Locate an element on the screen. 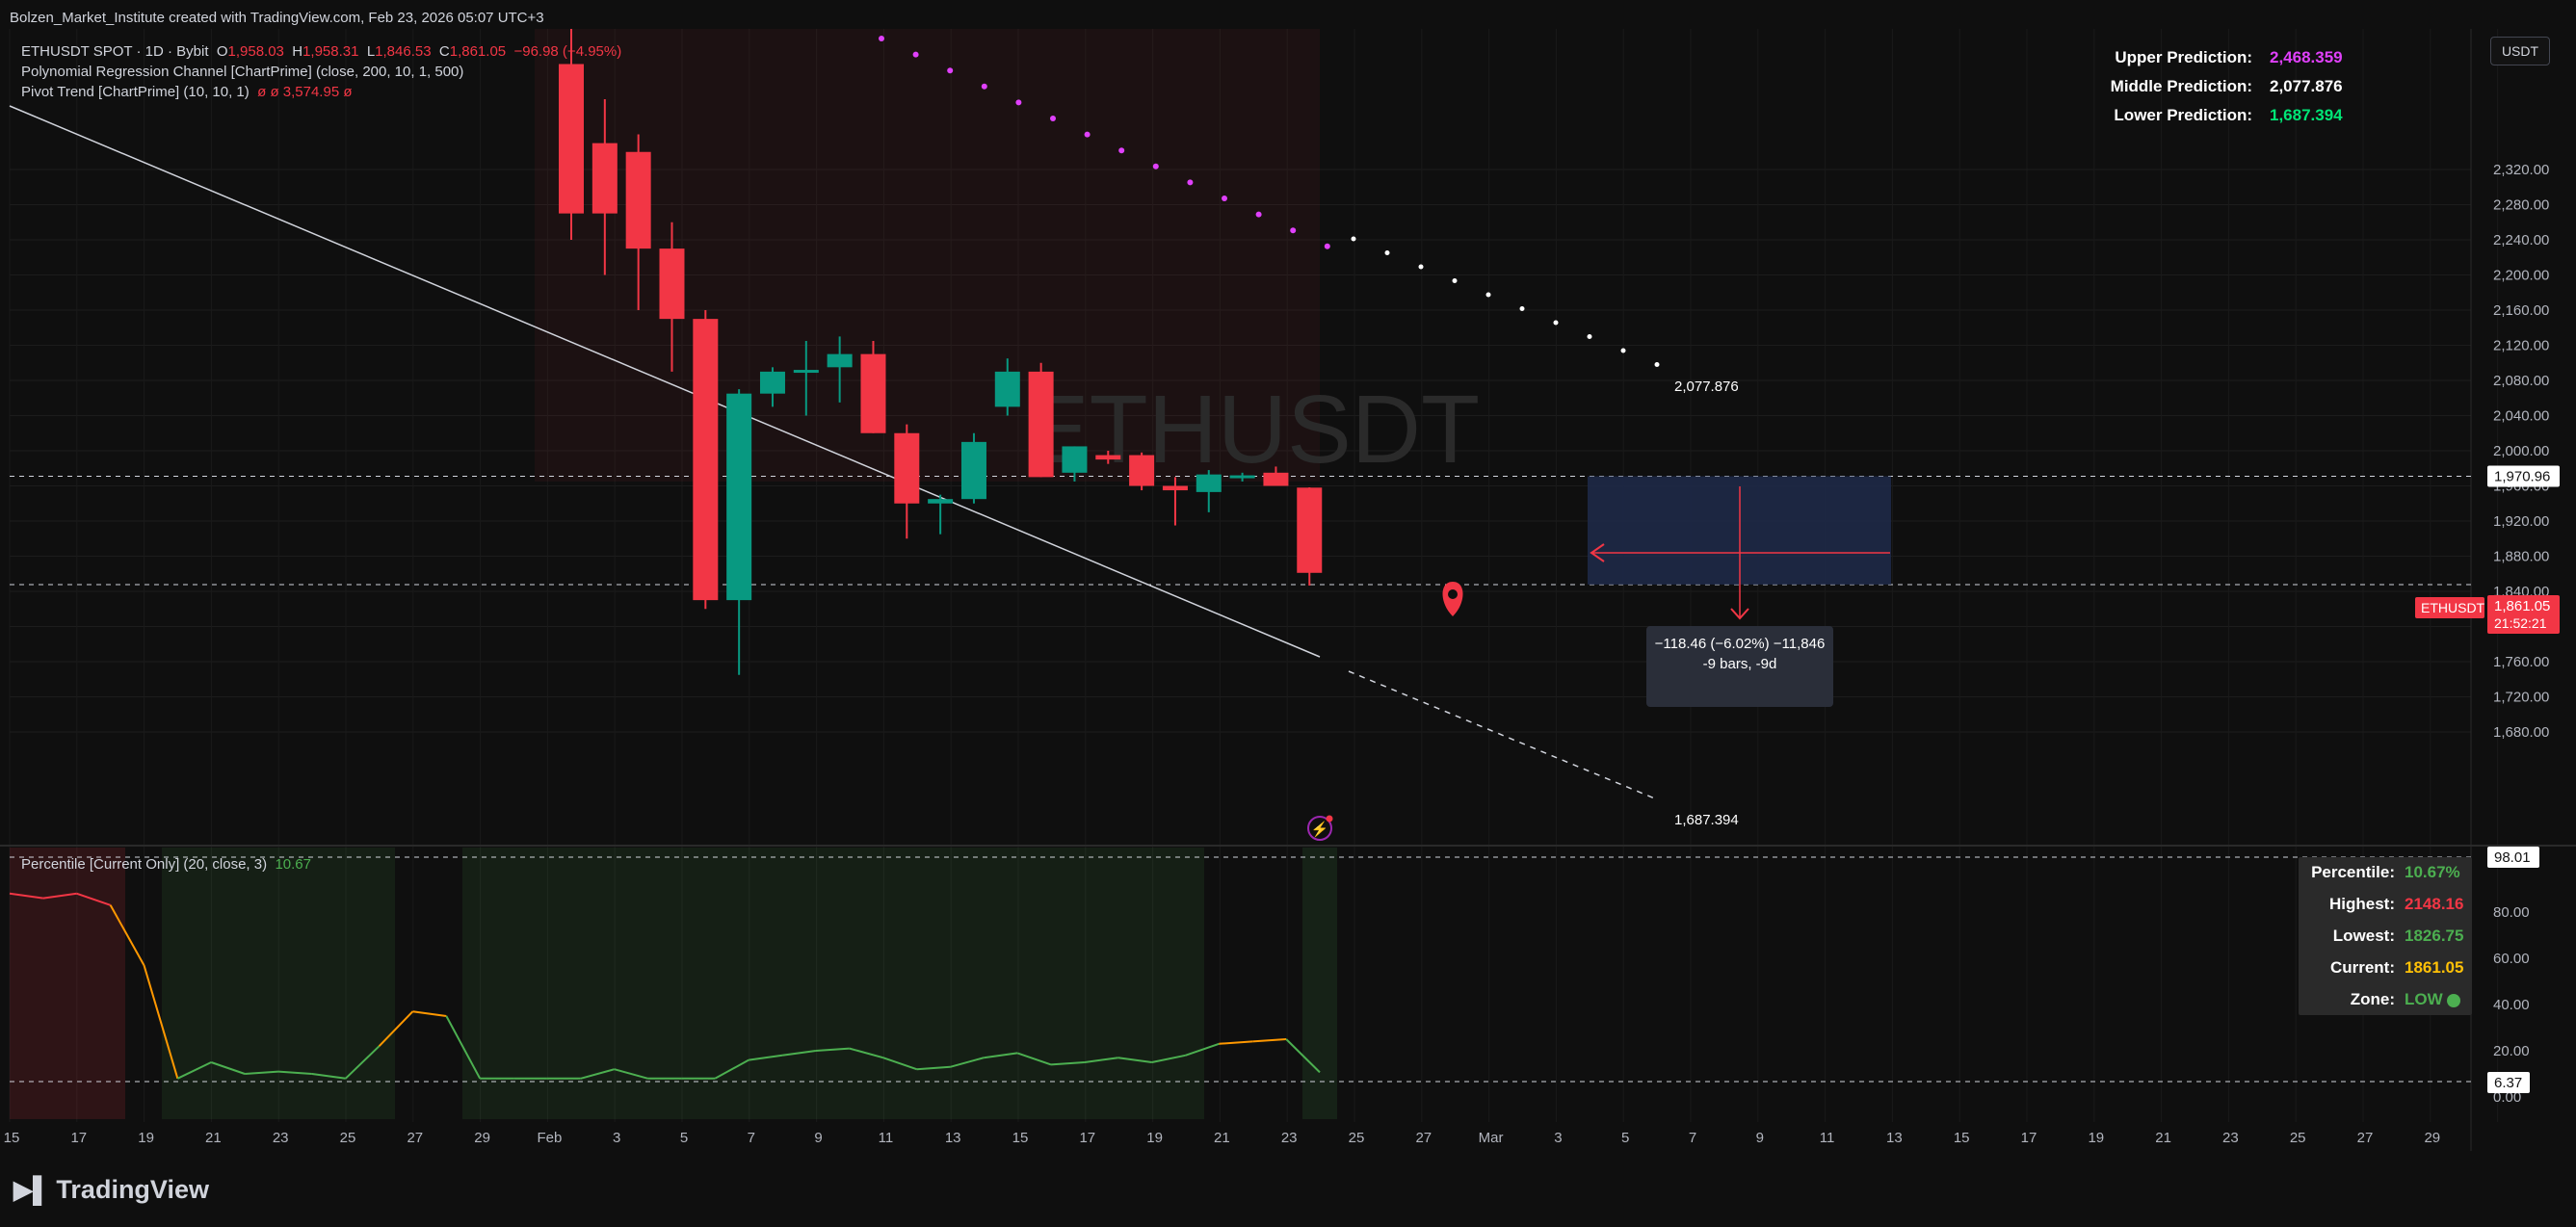  middle-prediction-row: Middle Prediction: 2,077.876 is located at coordinates (2243, 86).